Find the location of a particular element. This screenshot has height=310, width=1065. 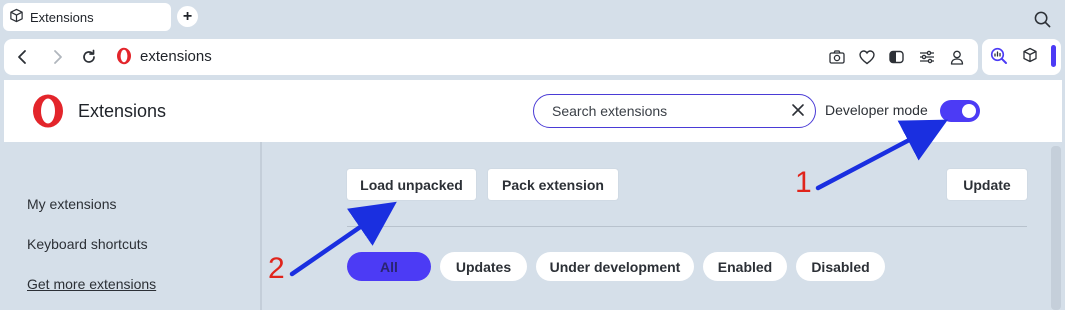

back-icon is located at coordinates (23, 59).